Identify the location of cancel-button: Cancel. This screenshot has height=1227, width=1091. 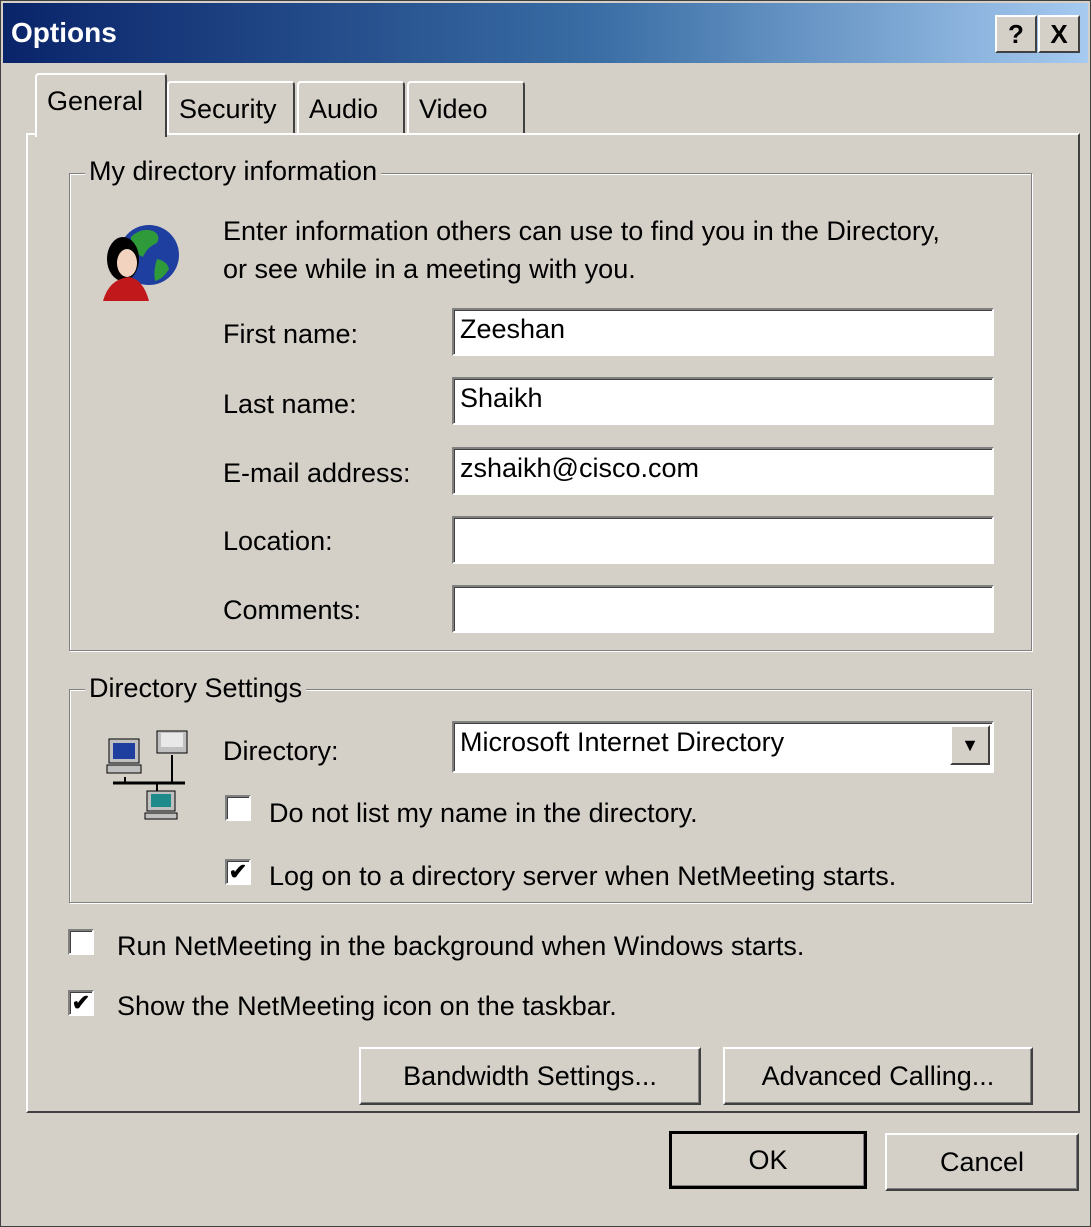
(982, 1162).